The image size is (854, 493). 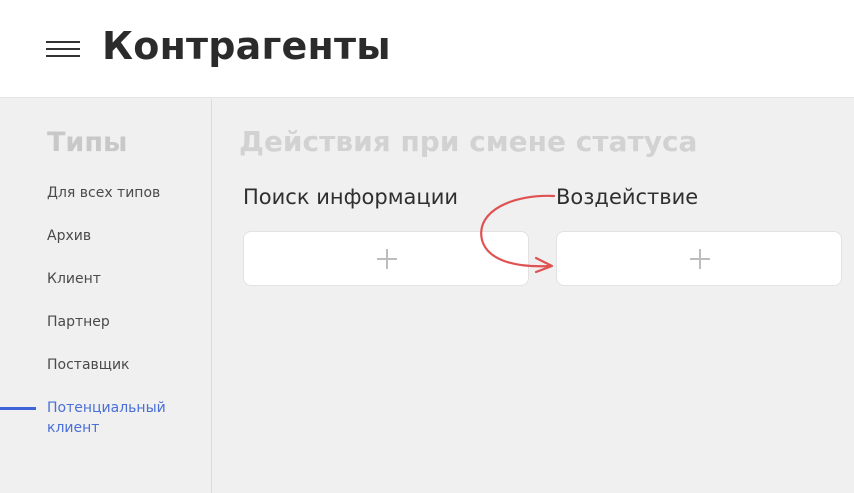 What do you see at coordinates (105, 333) in the screenshot?
I see `sidebar-item-partner: Партнер` at bounding box center [105, 333].